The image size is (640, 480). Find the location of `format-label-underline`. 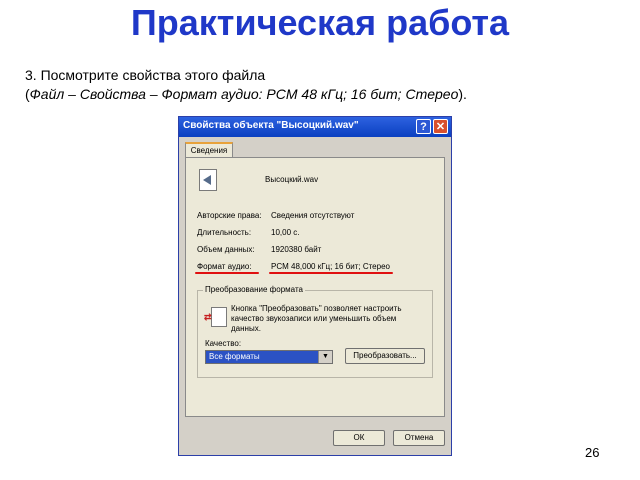

format-label-underline is located at coordinates (227, 273).